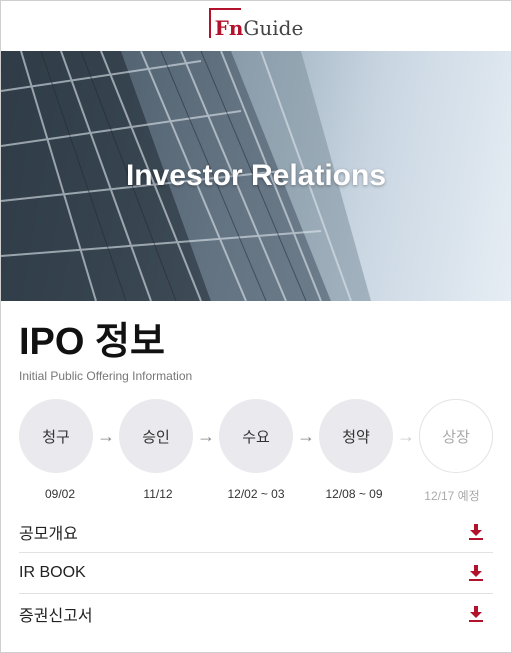 The height and width of the screenshot is (653, 512). I want to click on step-date: 11/12, so click(158, 494).